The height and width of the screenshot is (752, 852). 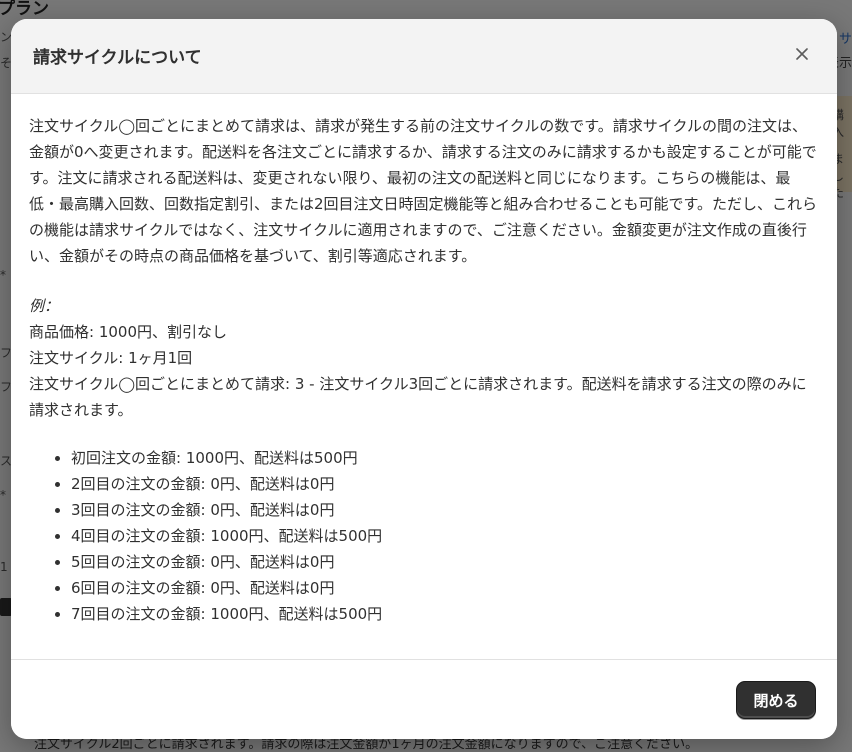 What do you see at coordinates (44, 306) in the screenshot?
I see `example-label: 例：` at bounding box center [44, 306].